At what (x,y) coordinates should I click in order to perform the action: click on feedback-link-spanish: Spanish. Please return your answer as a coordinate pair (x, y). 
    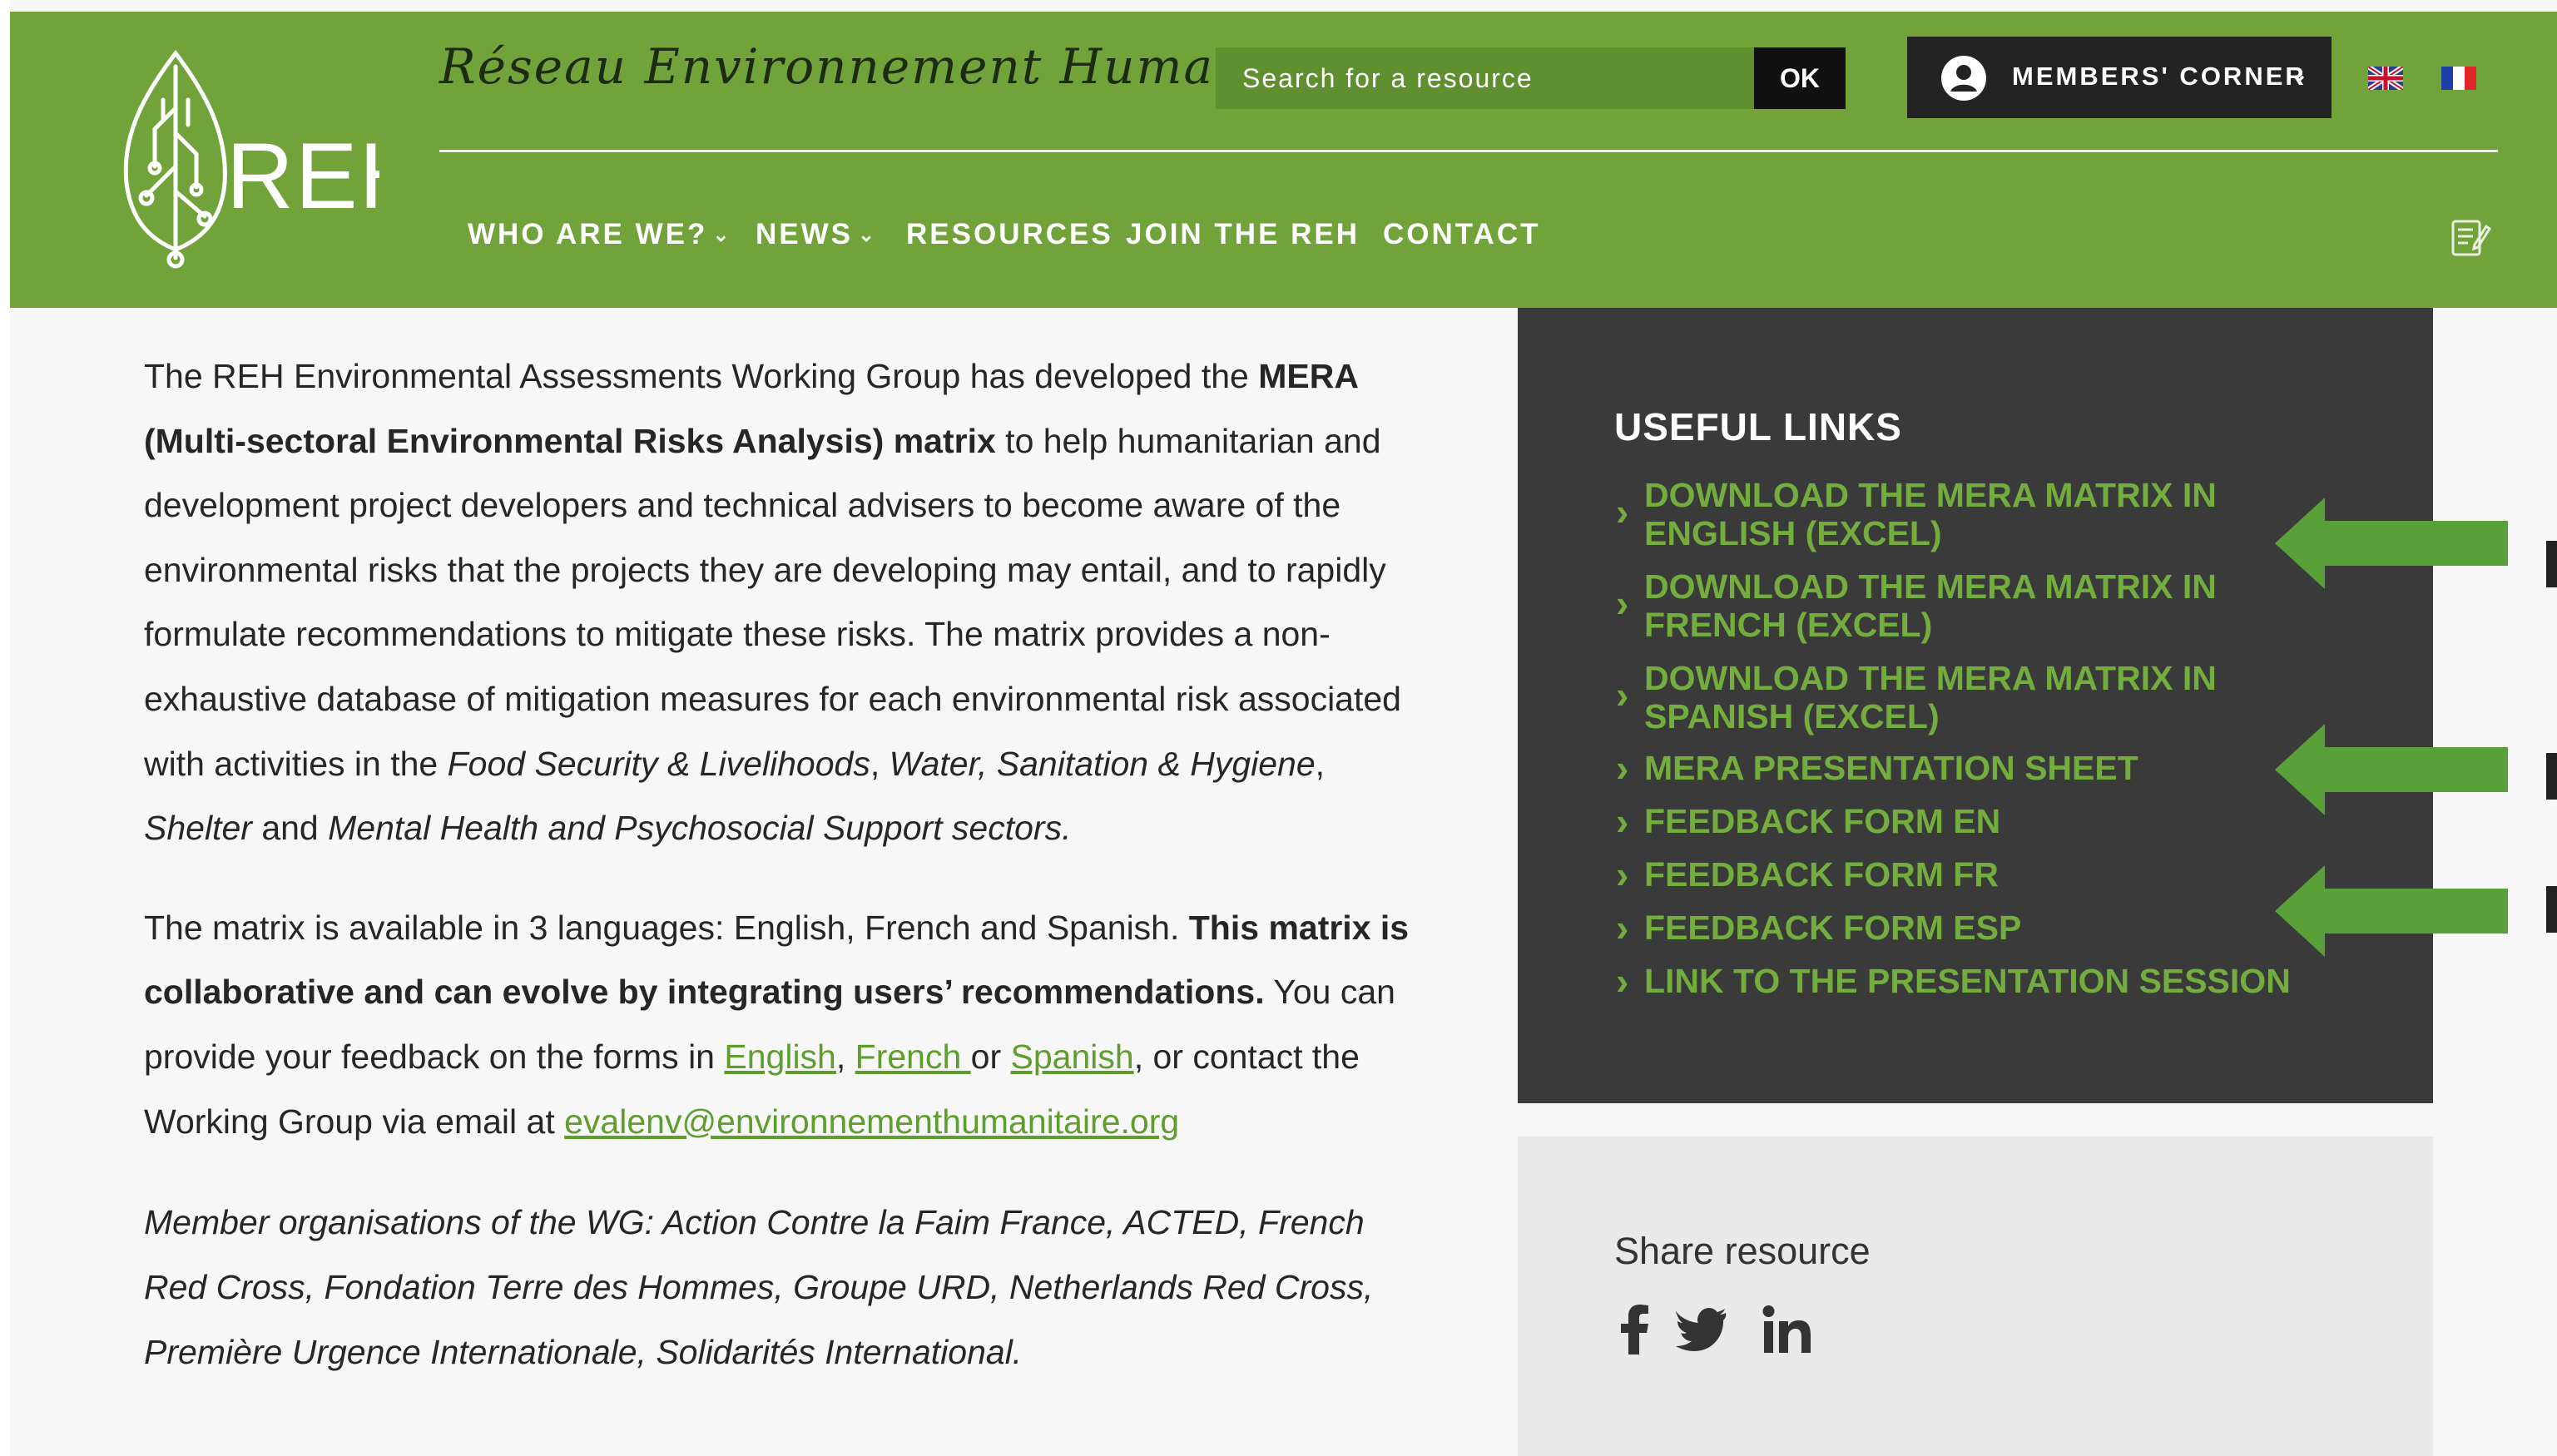
    Looking at the image, I should click on (1072, 1057).